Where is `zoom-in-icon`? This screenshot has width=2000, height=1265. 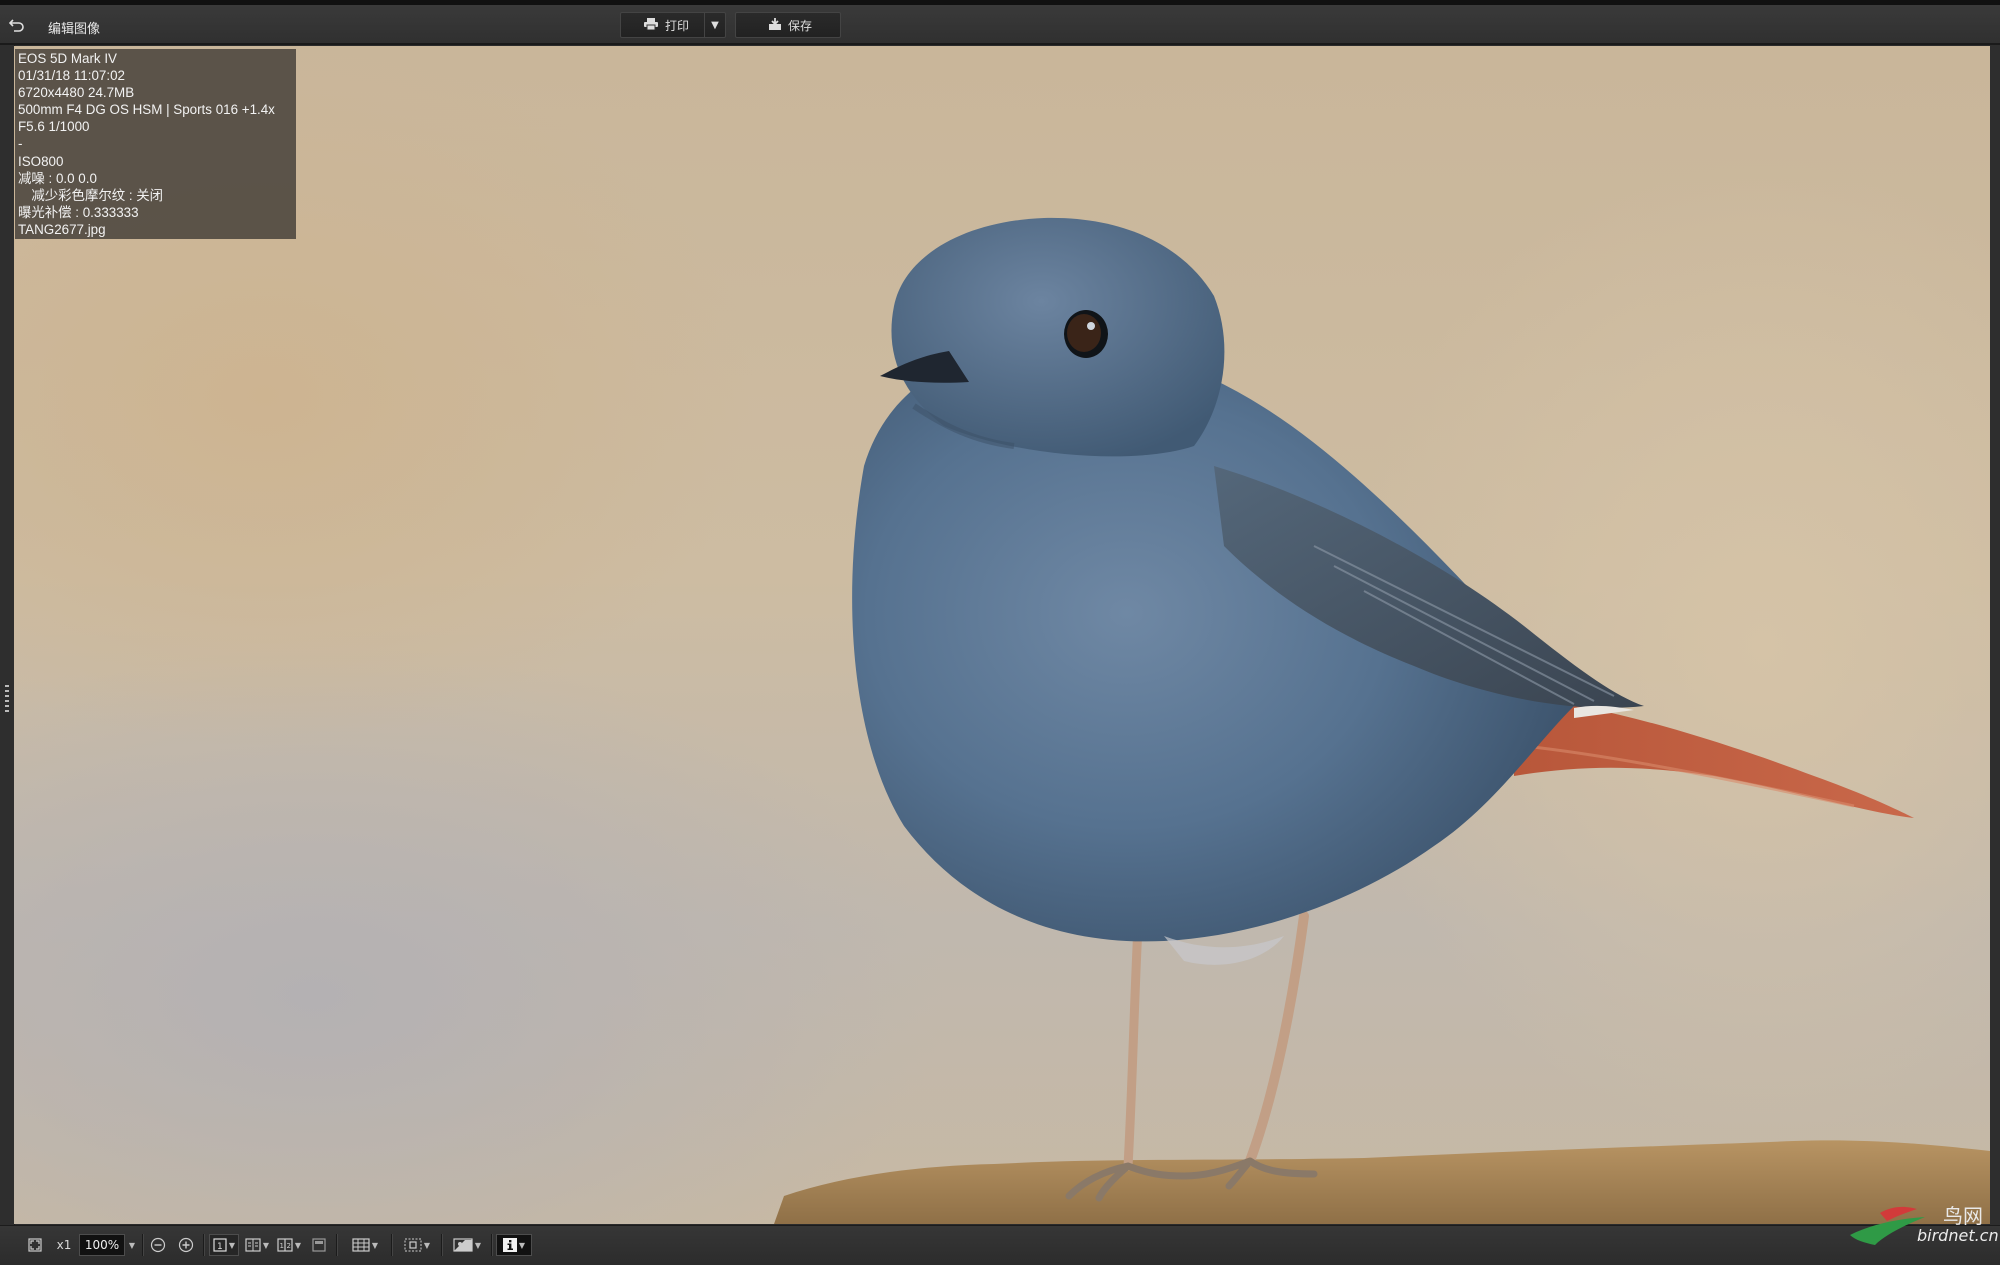 zoom-in-icon is located at coordinates (186, 1245).